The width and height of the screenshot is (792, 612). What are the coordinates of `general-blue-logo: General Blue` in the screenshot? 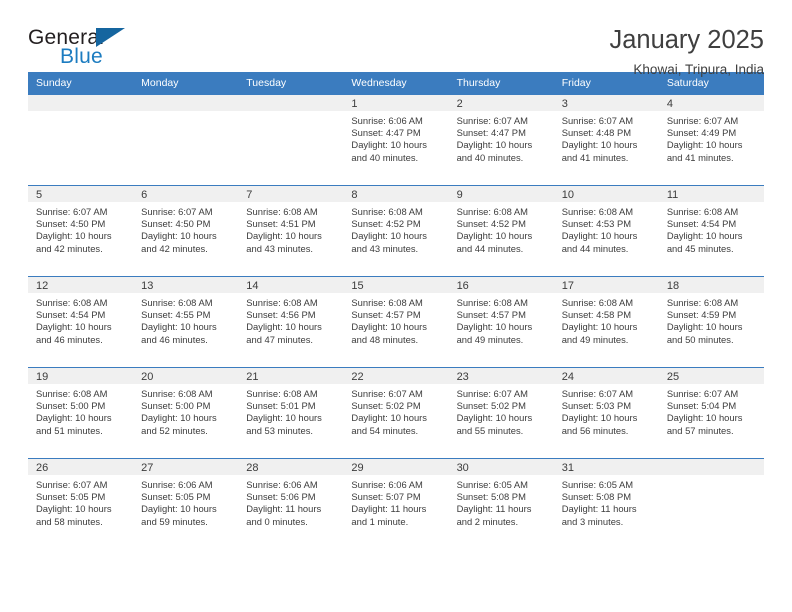 It's located at (85, 49).